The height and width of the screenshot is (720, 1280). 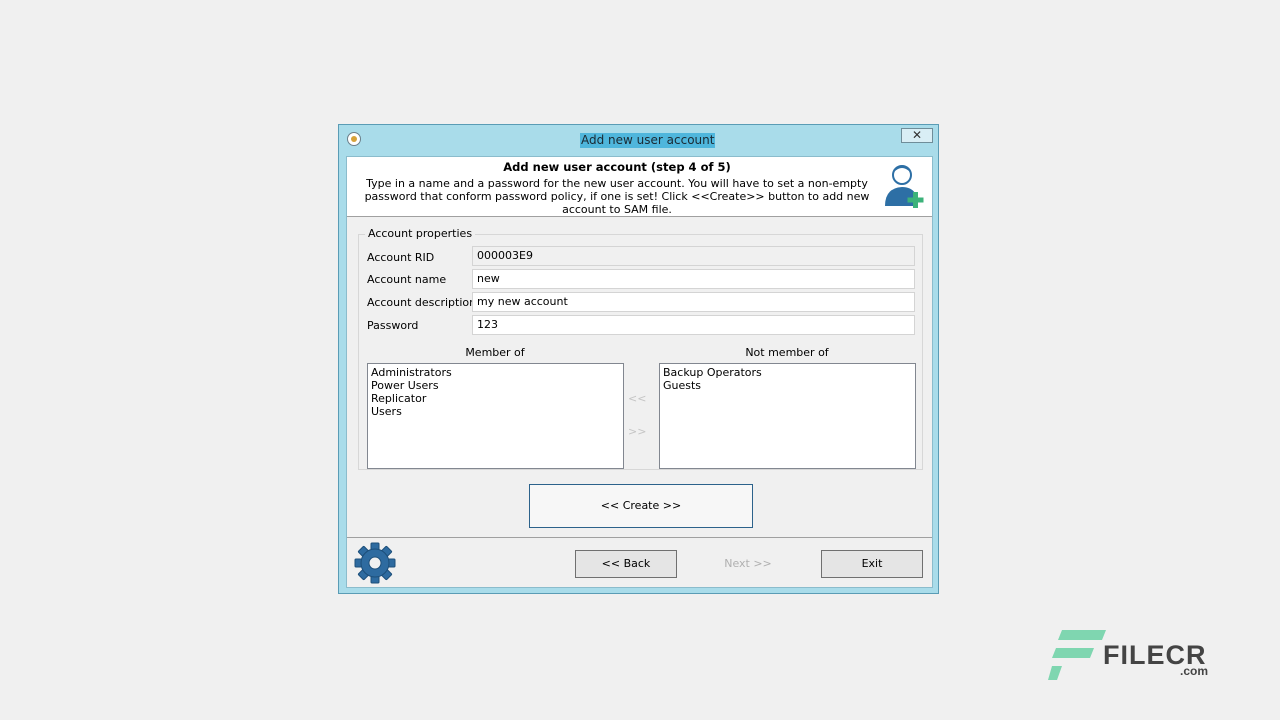 What do you see at coordinates (617, 167) in the screenshot?
I see `wizard-step-title: Add new user account (step 4 of 5)` at bounding box center [617, 167].